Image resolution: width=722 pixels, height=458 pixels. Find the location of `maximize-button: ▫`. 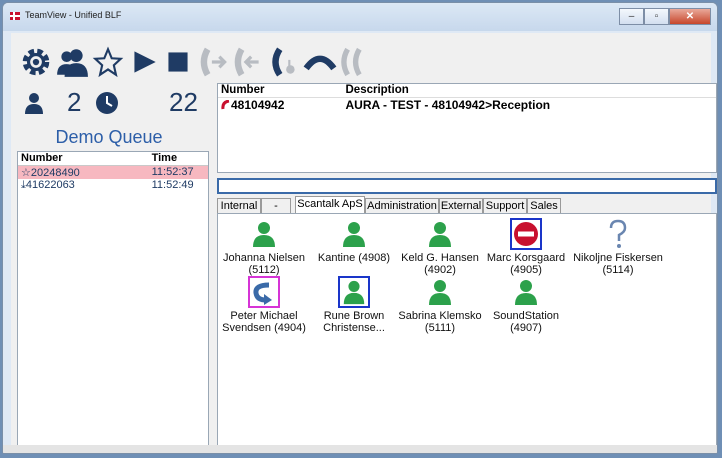

maximize-button: ▫ is located at coordinates (656, 16).